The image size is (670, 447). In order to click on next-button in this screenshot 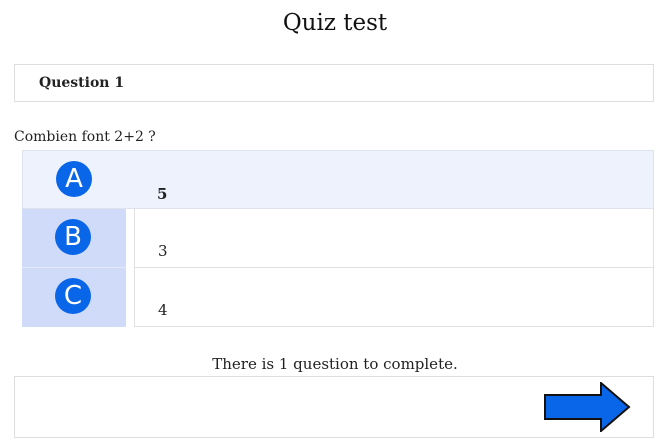, I will do `click(587, 407)`.